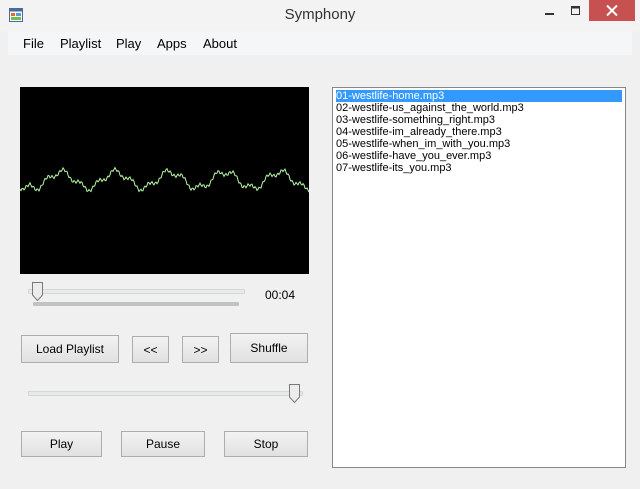 The width and height of the screenshot is (640, 489). Describe the element at coordinates (136, 304) in the screenshot. I see `seek-progress-bar` at that location.